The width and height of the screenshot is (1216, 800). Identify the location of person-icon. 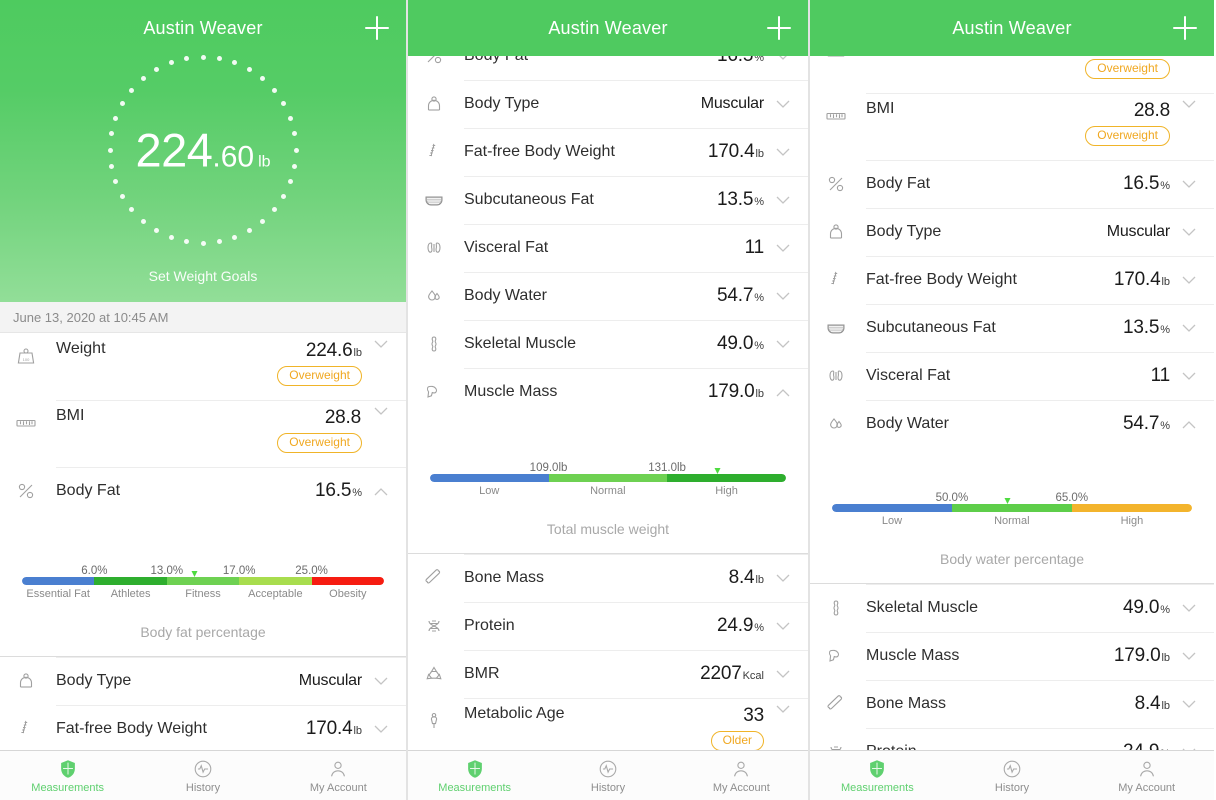
(741, 769).